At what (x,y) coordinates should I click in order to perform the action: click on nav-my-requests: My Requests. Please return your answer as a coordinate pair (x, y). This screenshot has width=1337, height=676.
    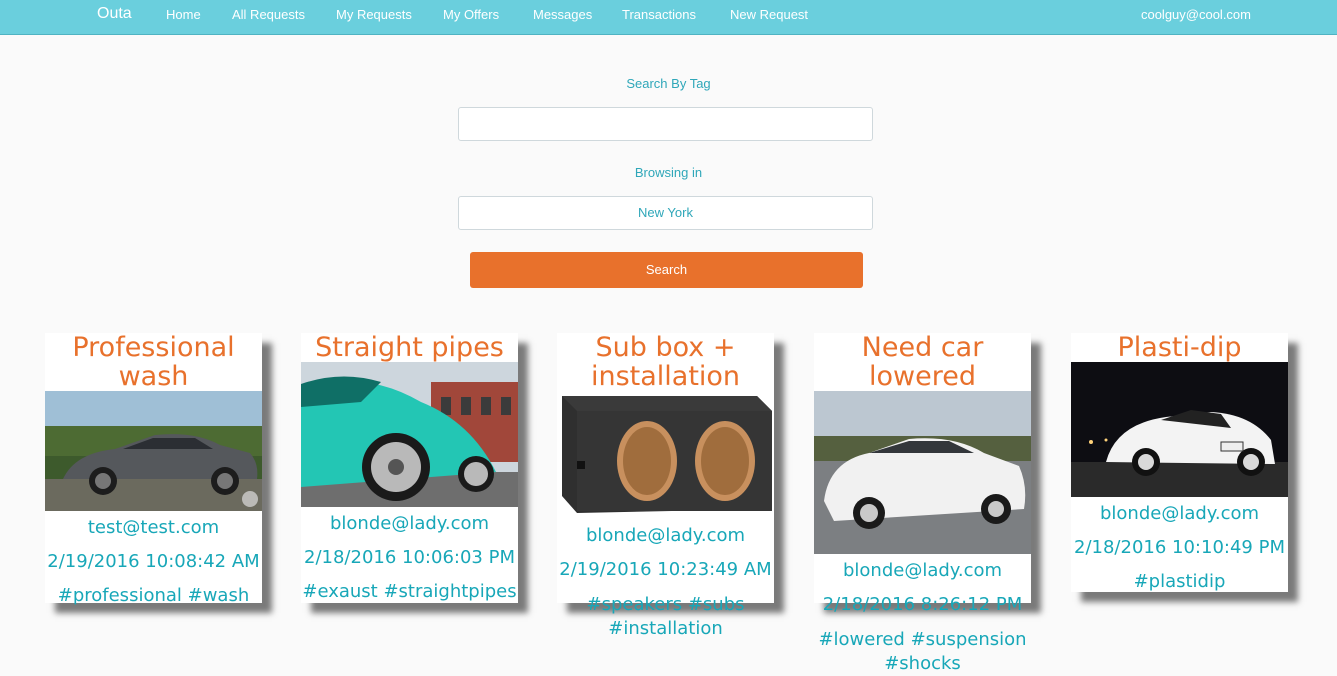
    Looking at the image, I should click on (374, 14).